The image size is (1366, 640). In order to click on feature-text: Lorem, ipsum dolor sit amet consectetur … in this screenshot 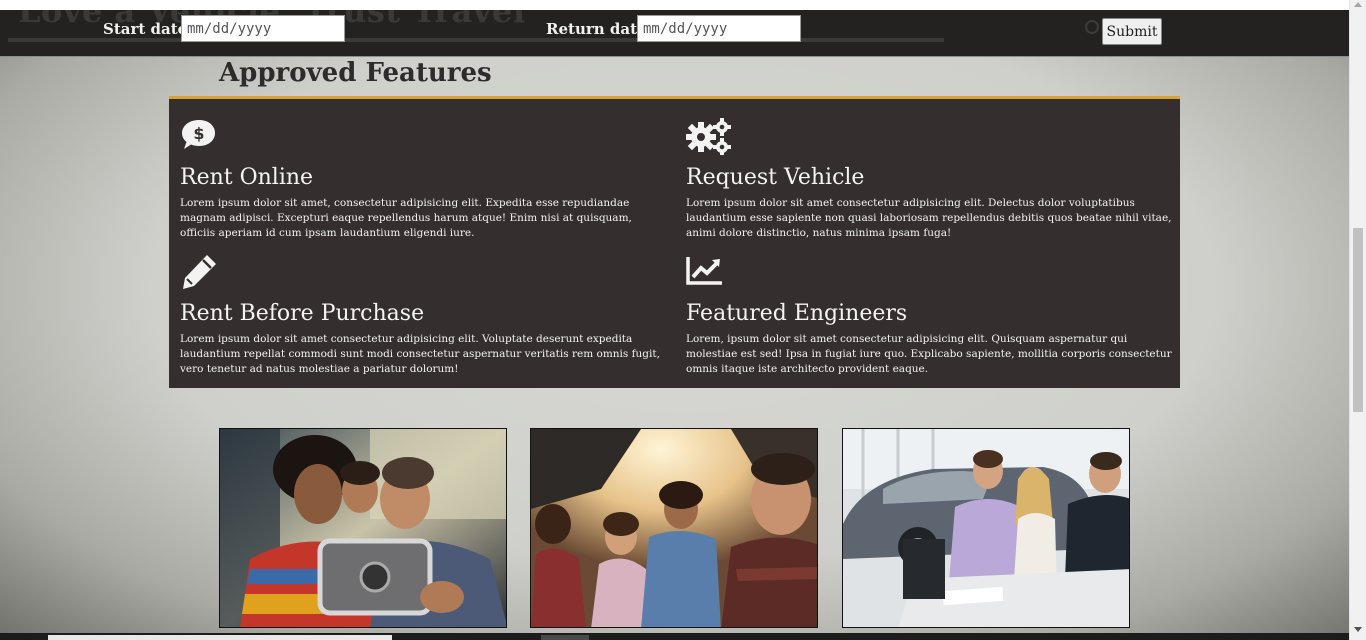, I will do `click(929, 354)`.